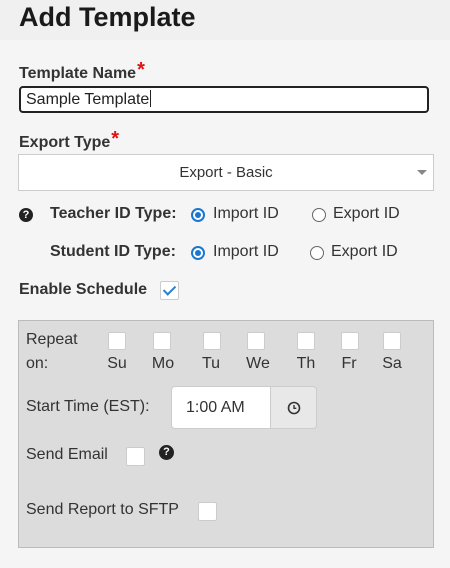  I want to click on start-time-label: Start Time (EST):, so click(88, 406).